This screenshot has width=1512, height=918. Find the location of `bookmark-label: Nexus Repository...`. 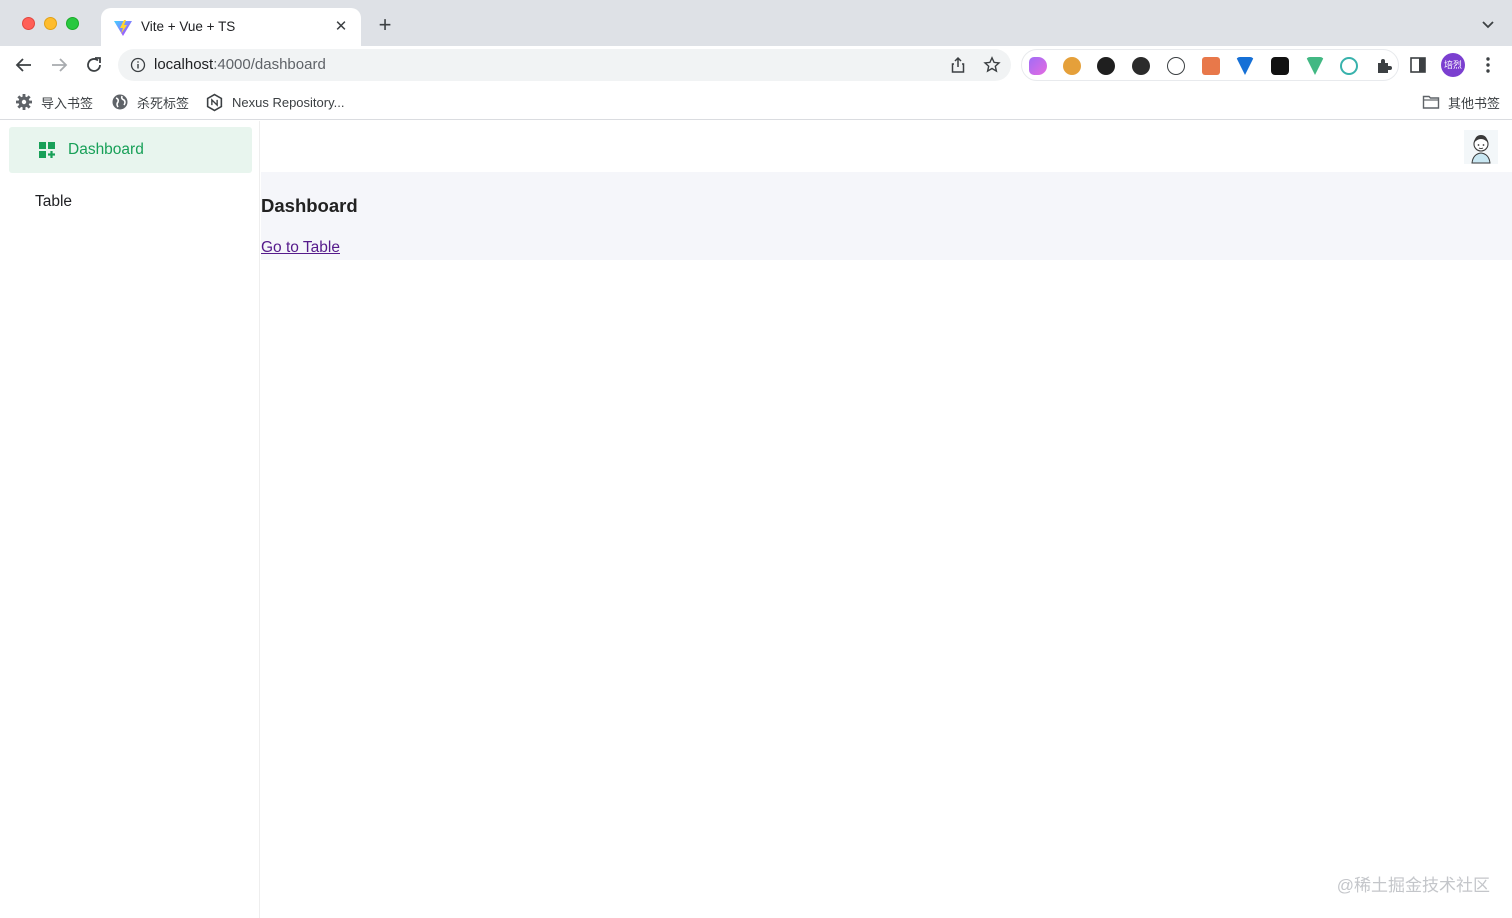

bookmark-label: Nexus Repository... is located at coordinates (288, 102).